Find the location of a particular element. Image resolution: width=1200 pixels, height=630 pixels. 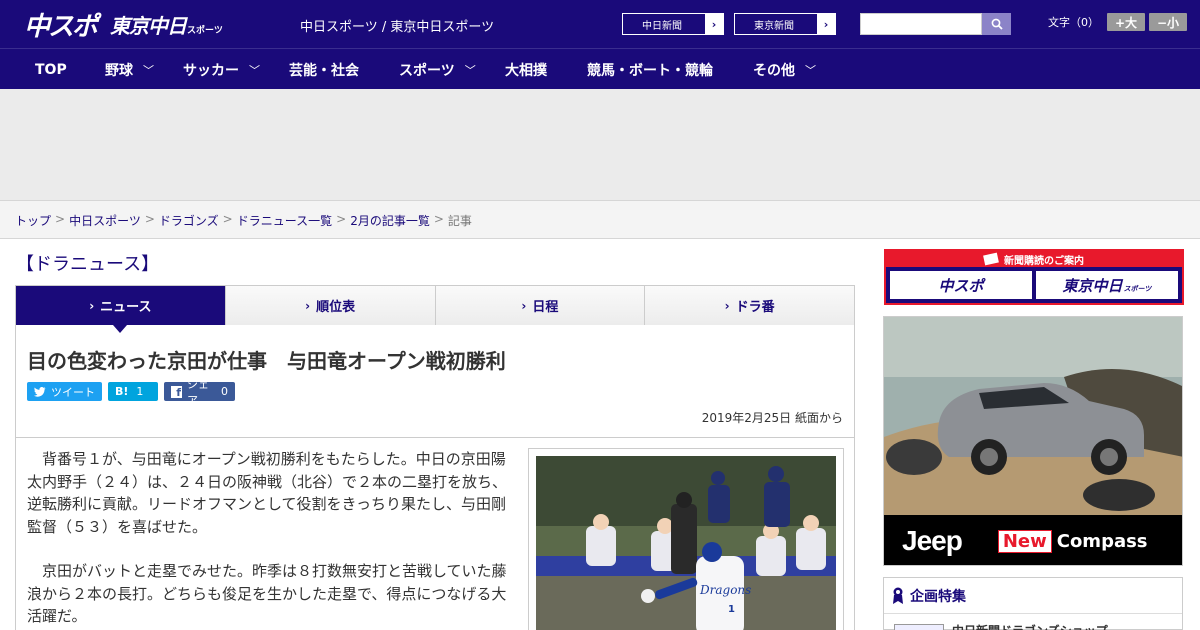

font-size-label: 文字（0） is located at coordinates (1073, 22).